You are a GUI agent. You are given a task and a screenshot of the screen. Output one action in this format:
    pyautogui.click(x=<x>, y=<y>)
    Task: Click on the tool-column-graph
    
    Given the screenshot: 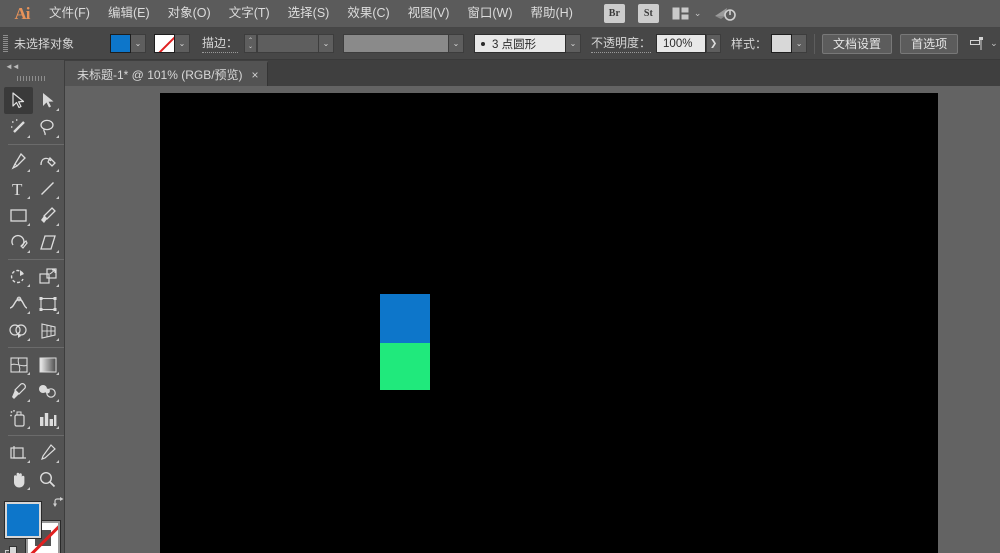 What is the action you would take?
    pyautogui.click(x=47, y=418)
    